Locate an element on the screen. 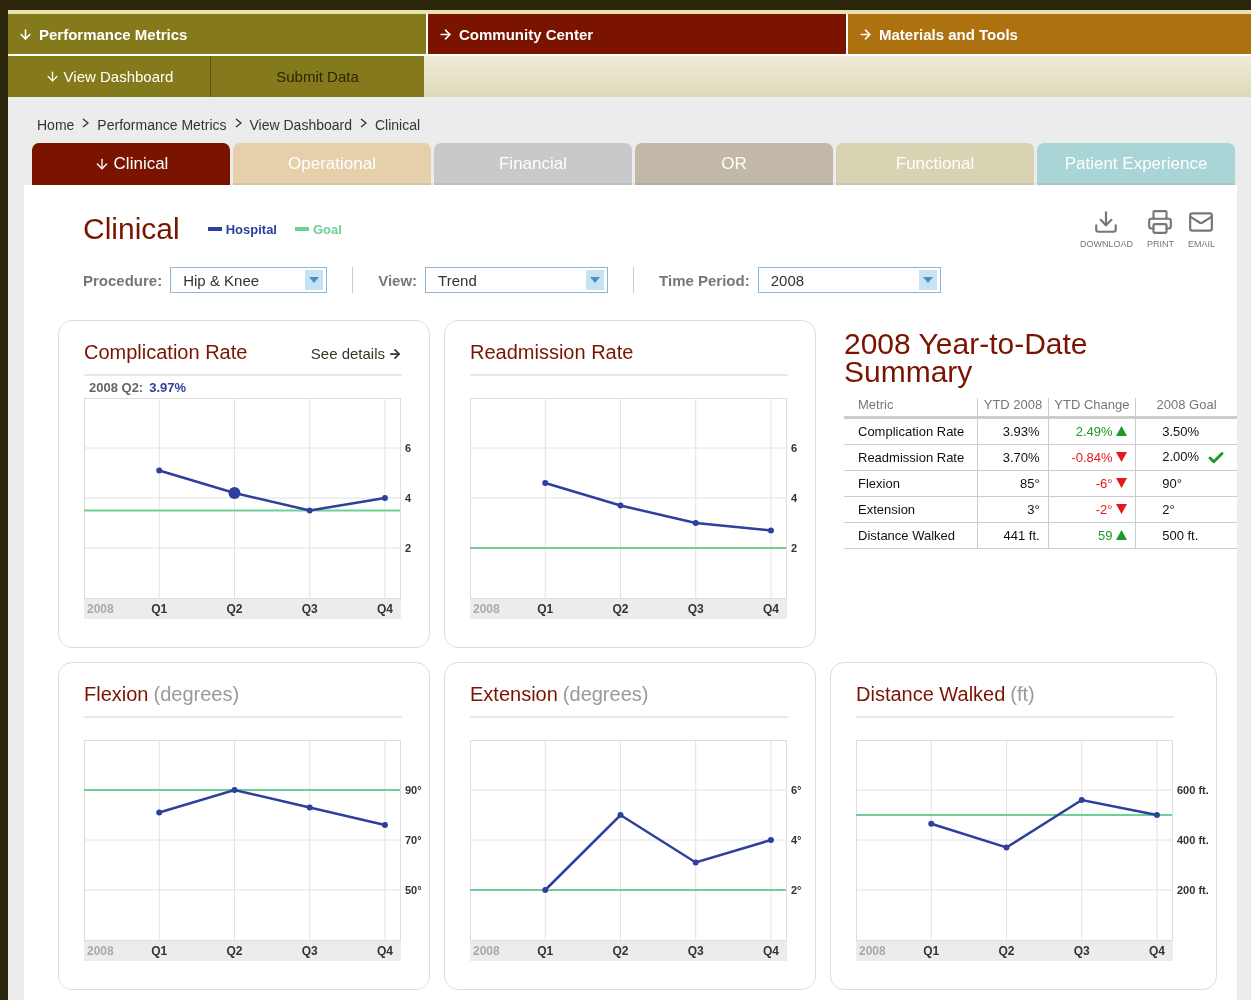  axis-label: 4 is located at coordinates (794, 498).